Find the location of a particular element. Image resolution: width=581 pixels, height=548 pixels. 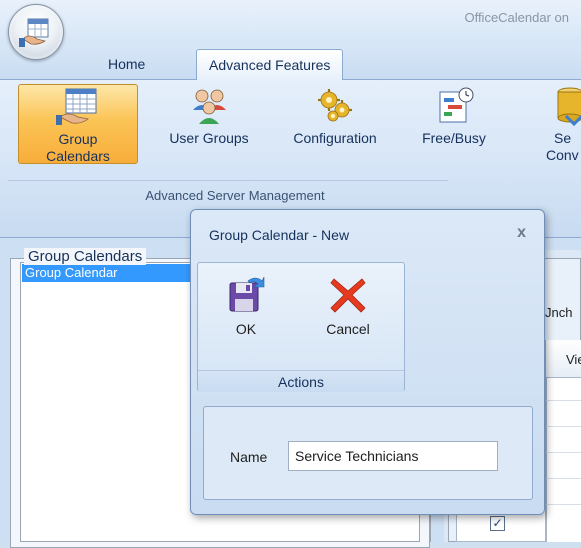

server-conversion-button: Se Conv is located at coordinates (563, 124).